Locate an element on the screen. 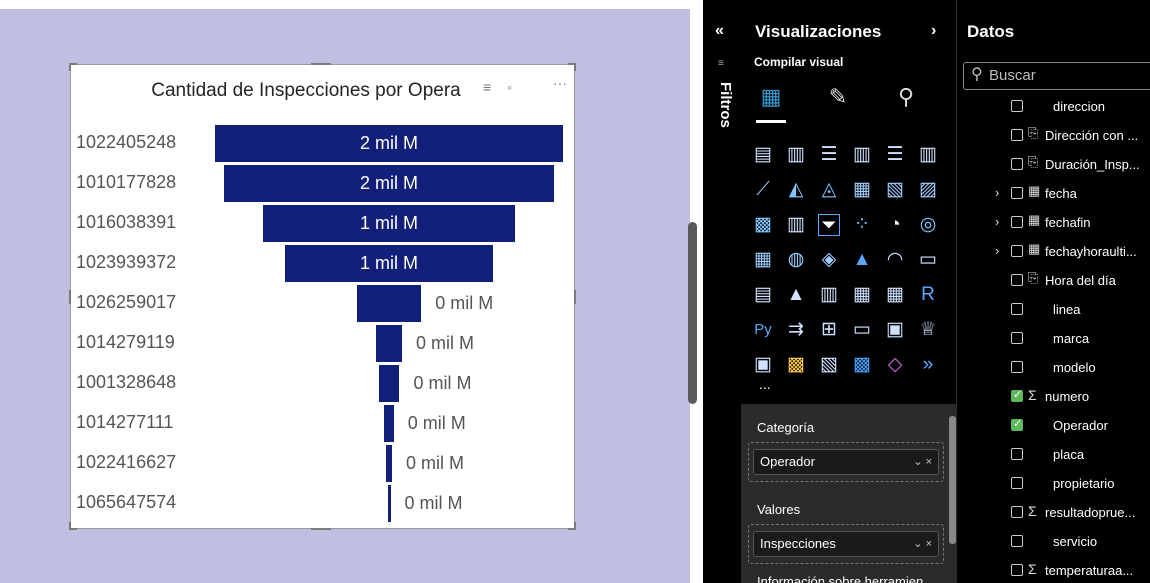 This screenshot has width=1150, height=583. filters-pane: « ≡ Filtros is located at coordinates (722, 291).